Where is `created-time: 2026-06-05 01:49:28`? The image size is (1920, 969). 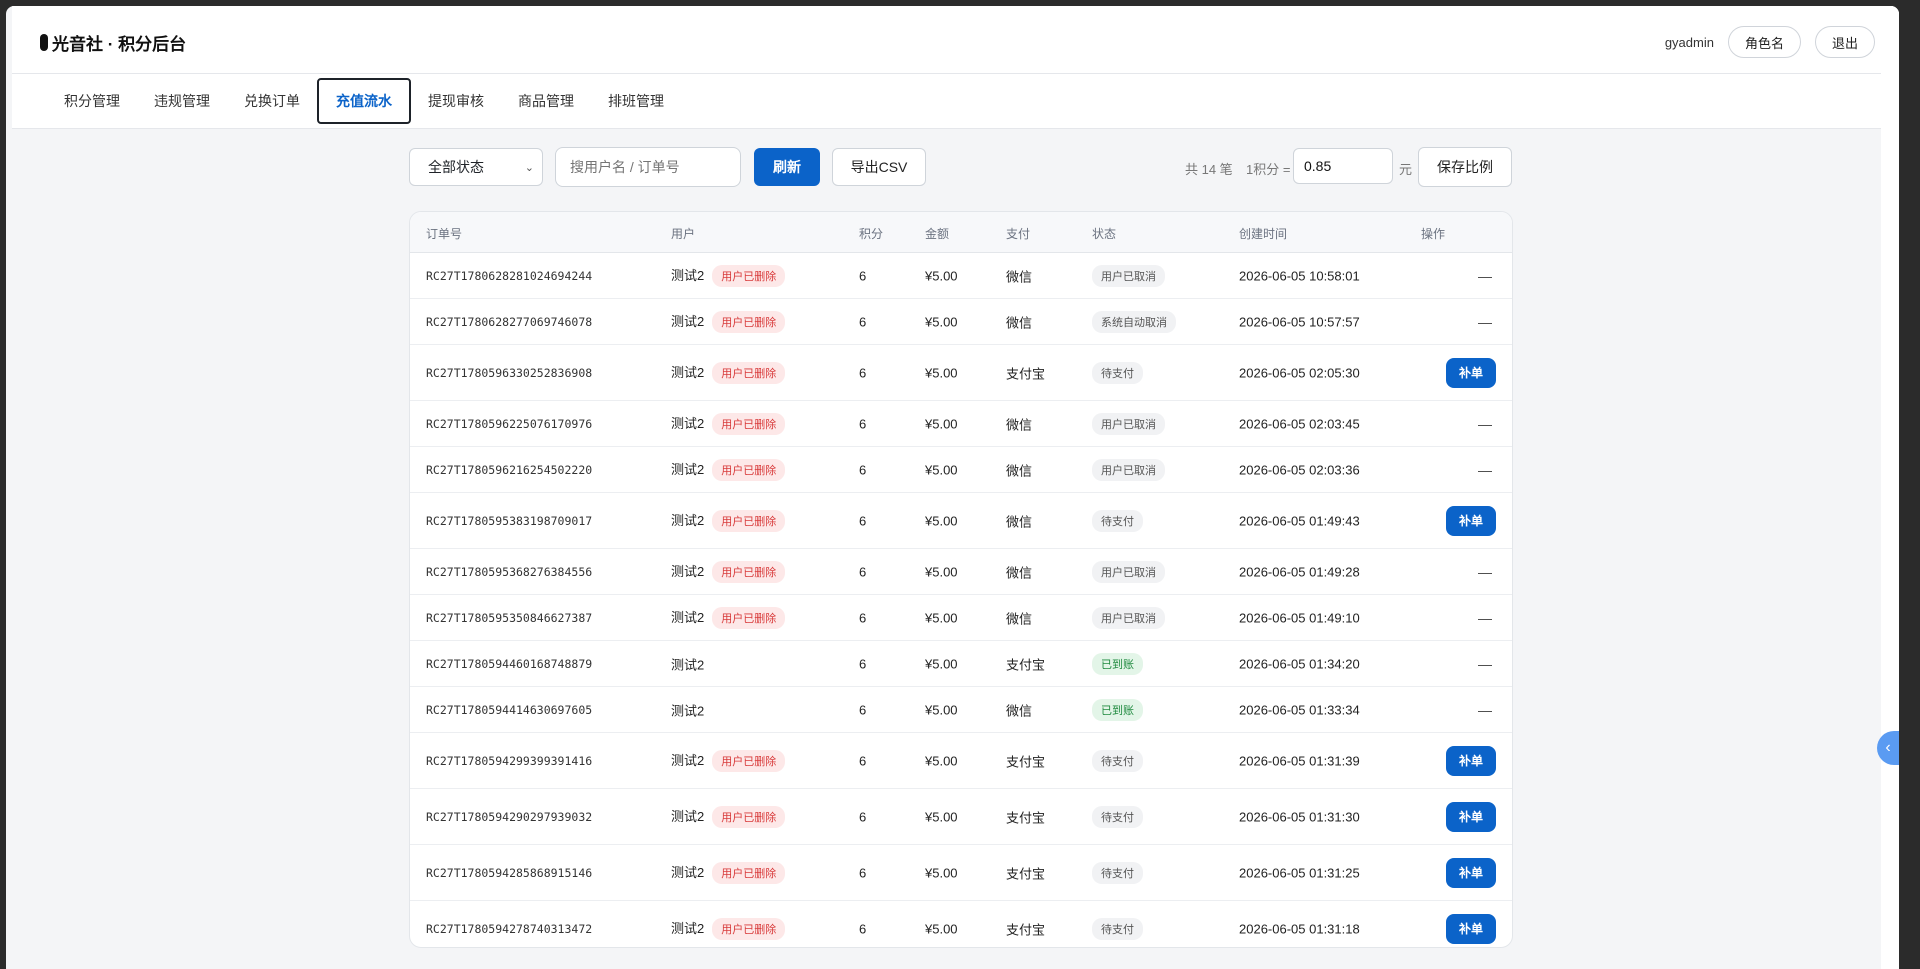
created-time: 2026-06-05 01:49:28 is located at coordinates (1299, 571).